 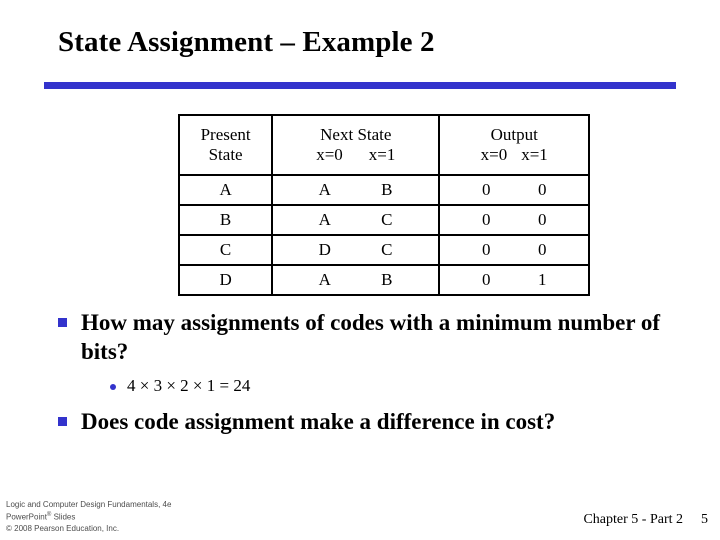 I want to click on footer-copyright: © 2008 Pearson Education, Inc., so click(x=63, y=528).